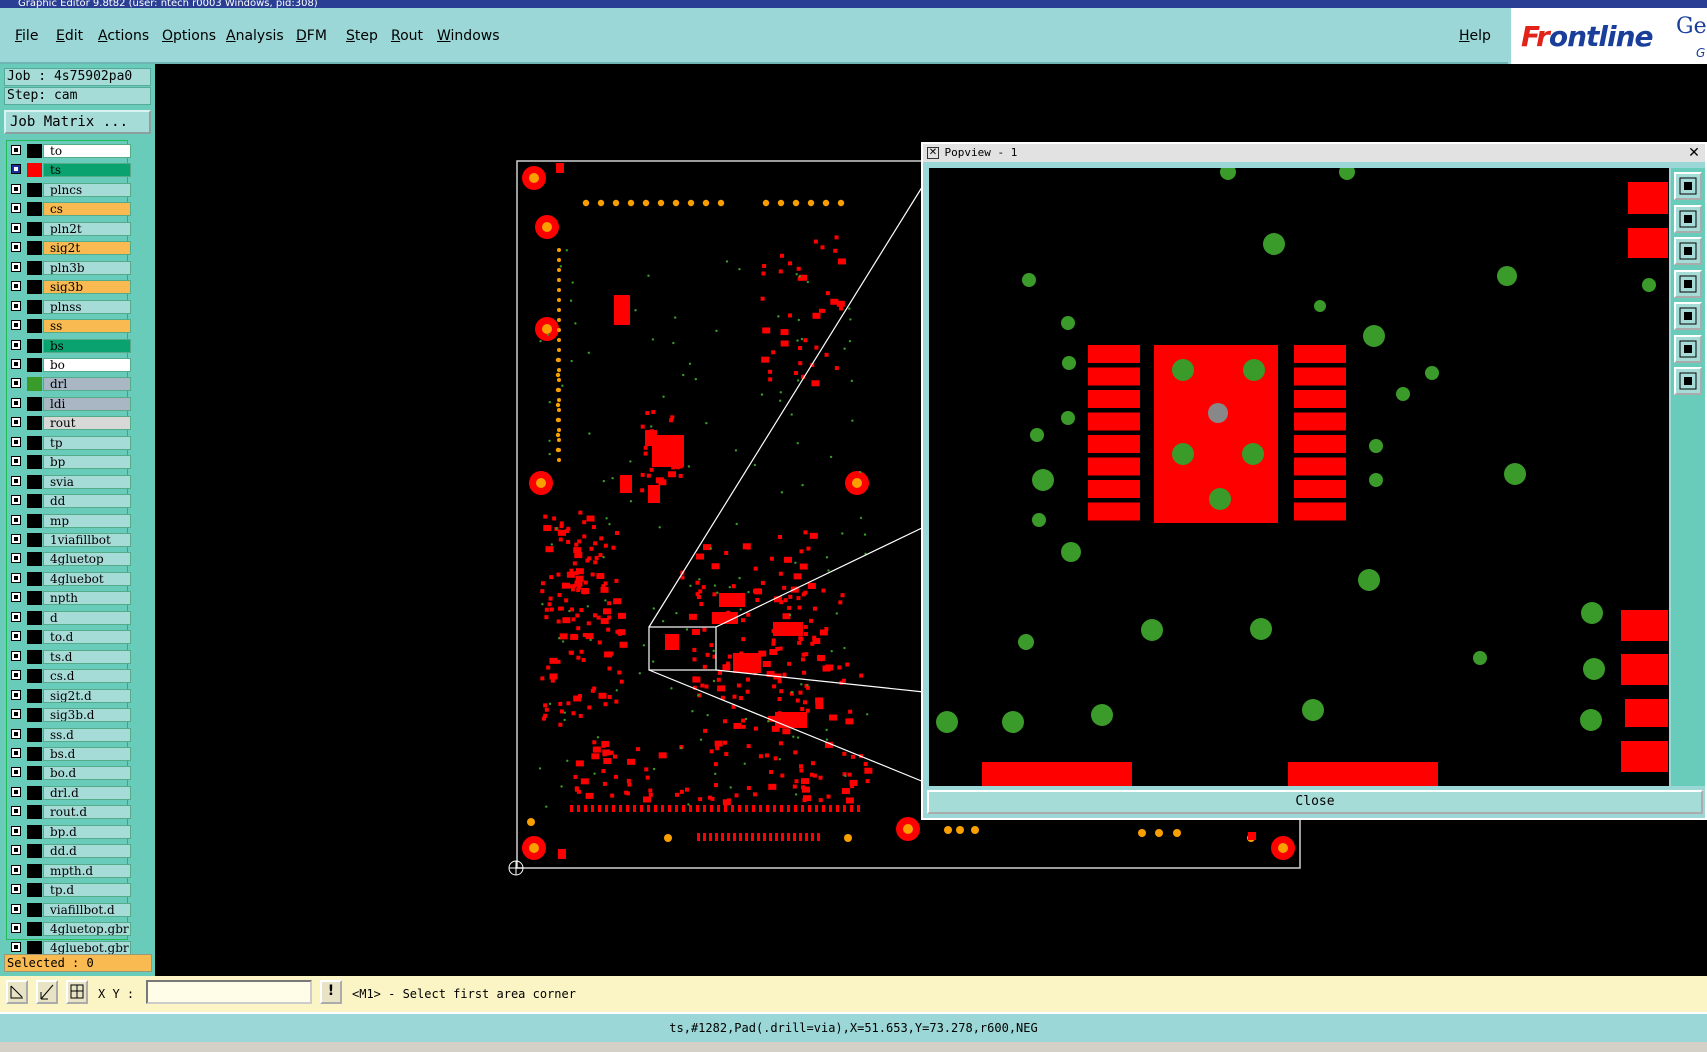 The width and height of the screenshot is (1707, 1052). Describe the element at coordinates (70, 792) in the screenshot. I see `layer-row-drl-d: drl.d` at that location.